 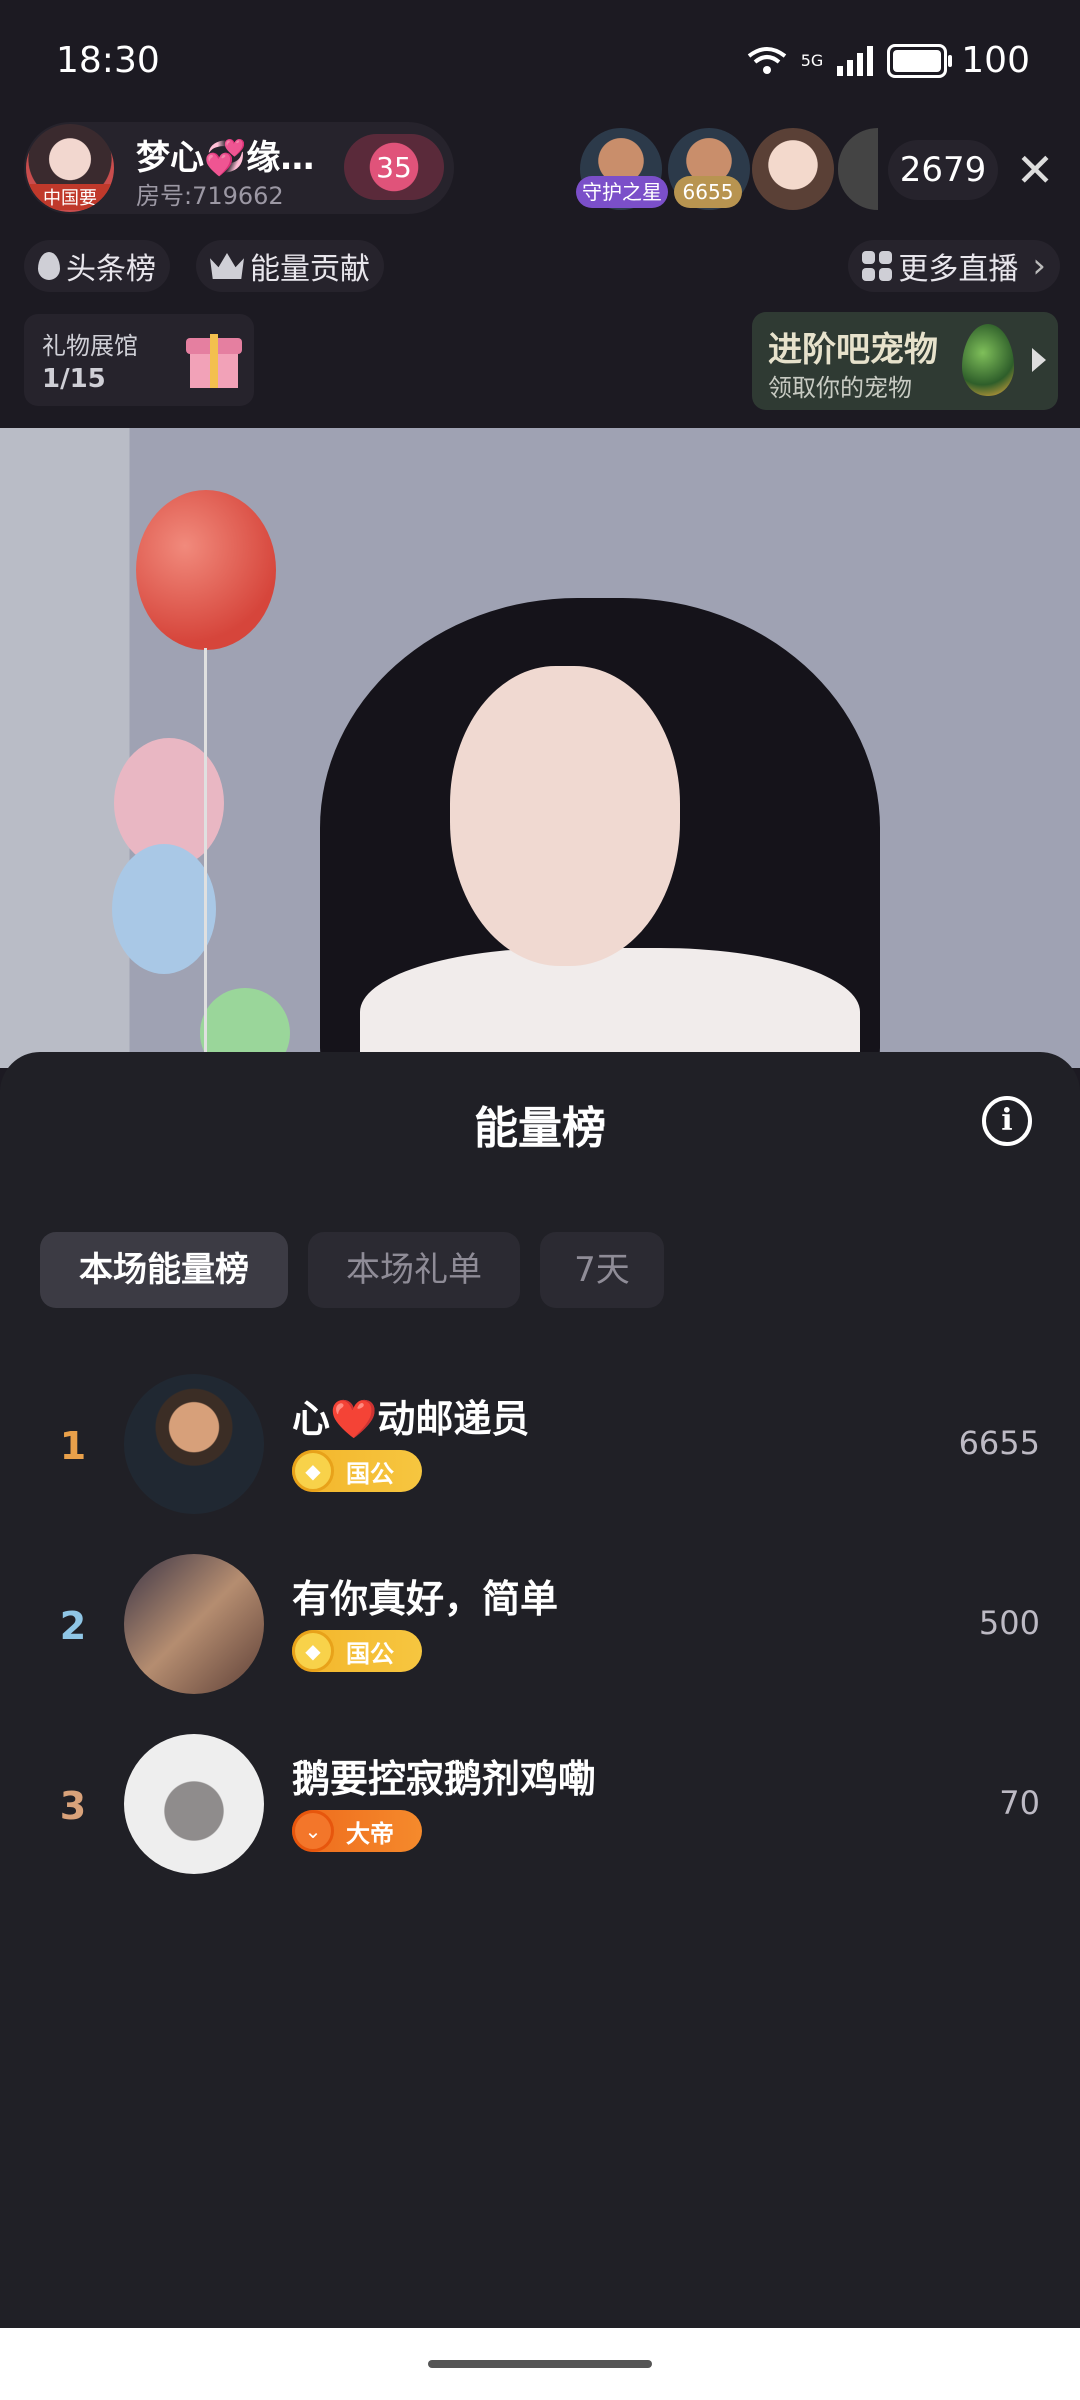 I want to click on rank-title-badge: ⌄ 大帝, so click(x=357, y=1831).